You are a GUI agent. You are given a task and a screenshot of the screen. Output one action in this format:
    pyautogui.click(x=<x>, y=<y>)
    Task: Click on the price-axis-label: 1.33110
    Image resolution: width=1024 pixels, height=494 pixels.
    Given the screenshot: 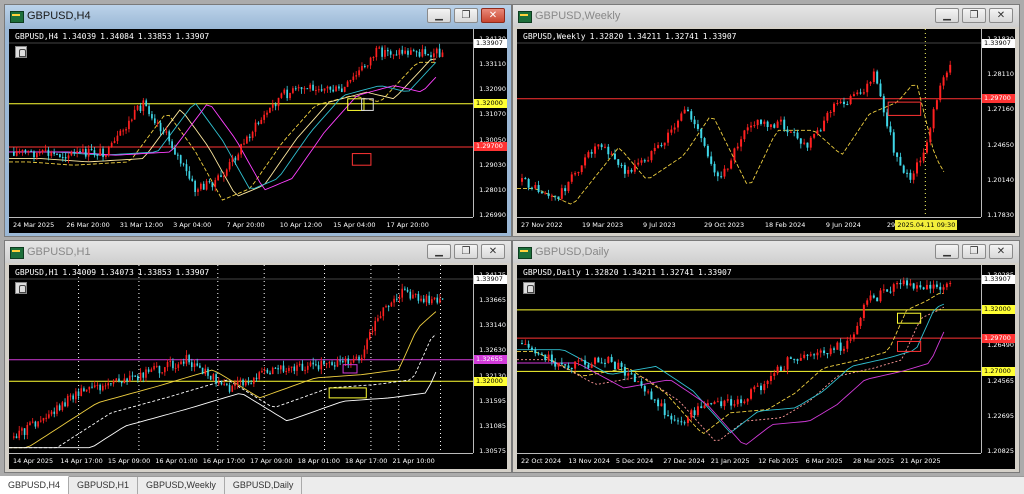 What is the action you would take?
    pyautogui.click(x=492, y=64)
    